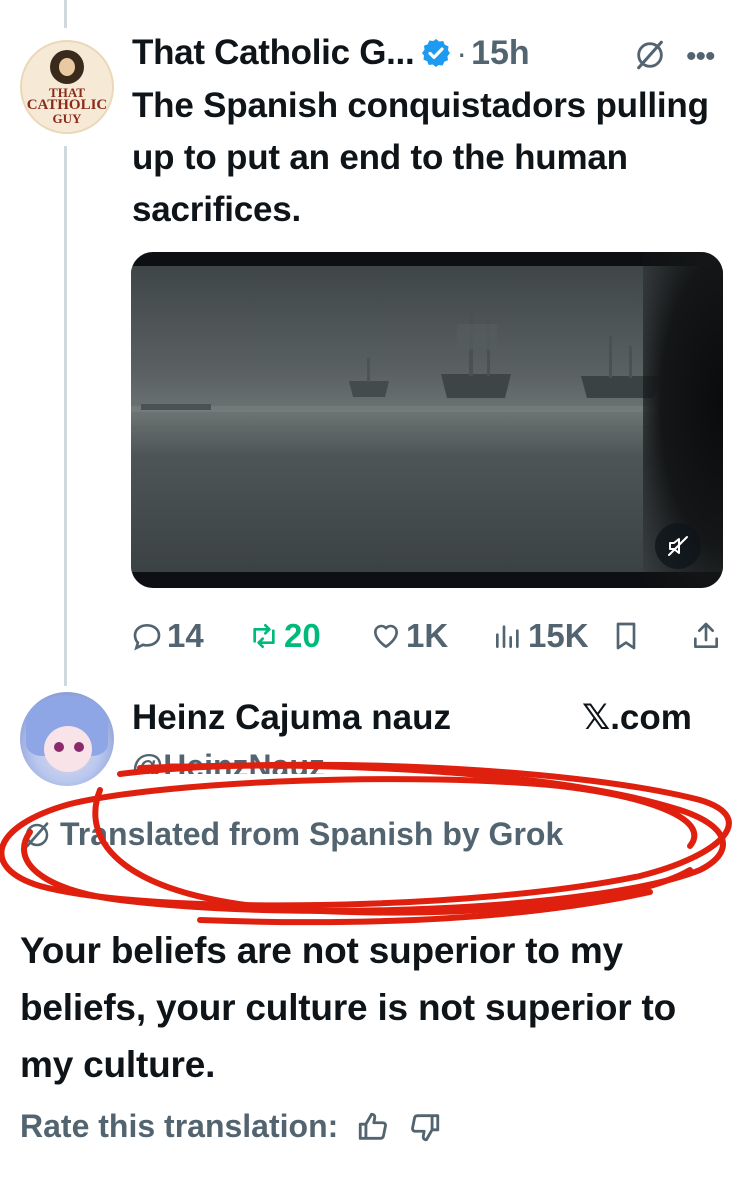 The height and width of the screenshot is (1200, 741). I want to click on bookmark-icon, so click(626, 636).